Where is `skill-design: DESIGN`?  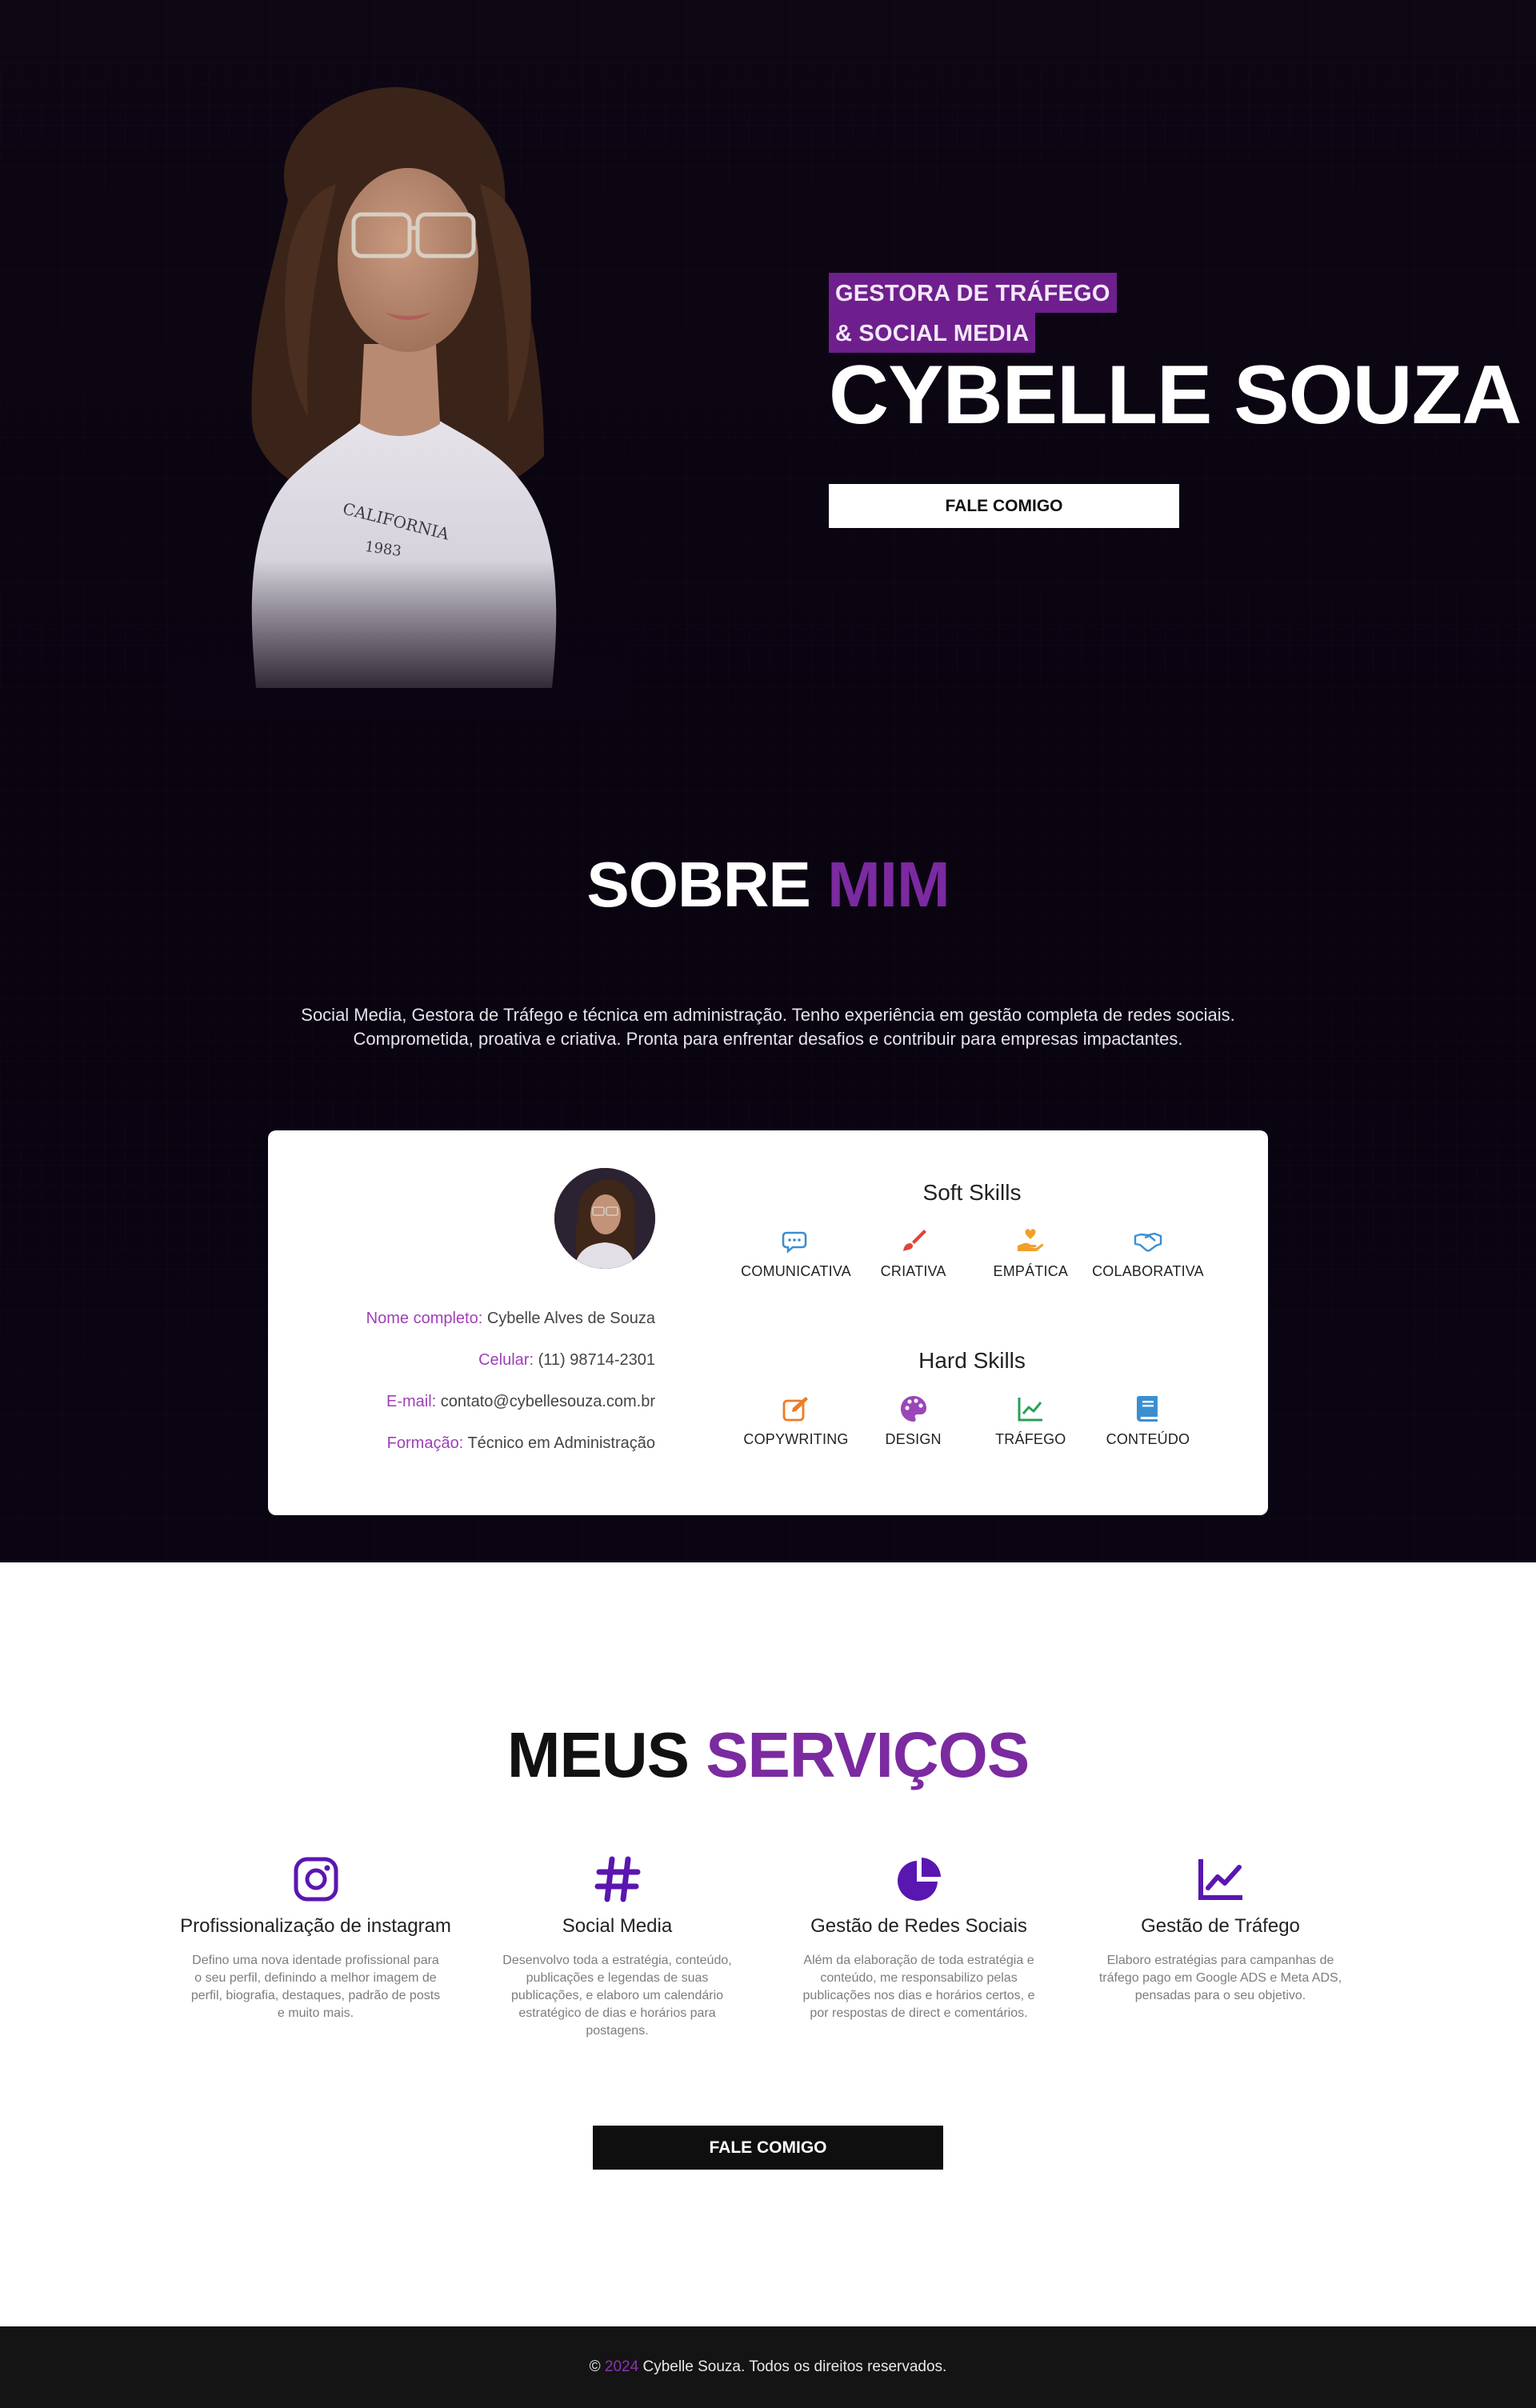 skill-design: DESIGN is located at coordinates (914, 1421).